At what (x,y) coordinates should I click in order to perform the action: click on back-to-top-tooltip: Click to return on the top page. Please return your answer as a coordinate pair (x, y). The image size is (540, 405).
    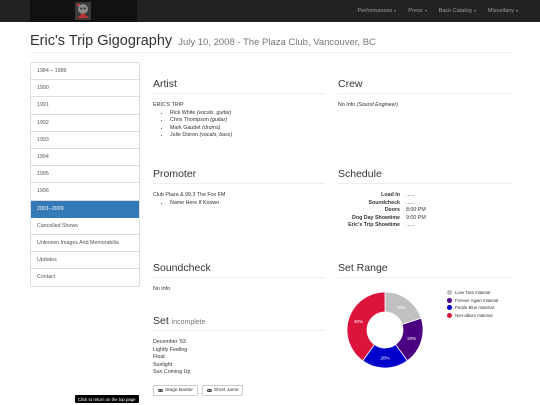
    Looking at the image, I should click on (107, 399).